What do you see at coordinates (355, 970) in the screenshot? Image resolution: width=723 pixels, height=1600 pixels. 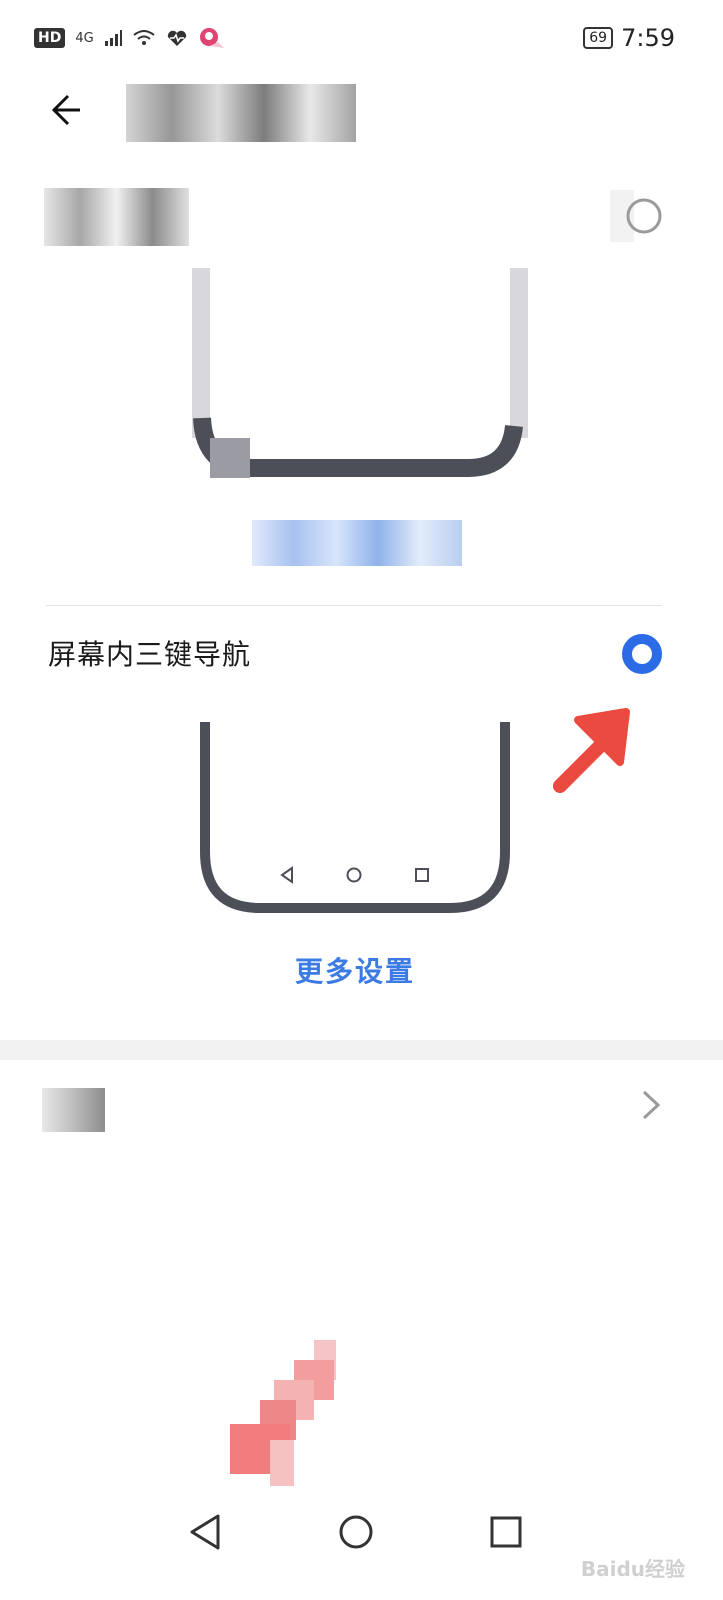 I see `more-settings-link: 更多设置` at bounding box center [355, 970].